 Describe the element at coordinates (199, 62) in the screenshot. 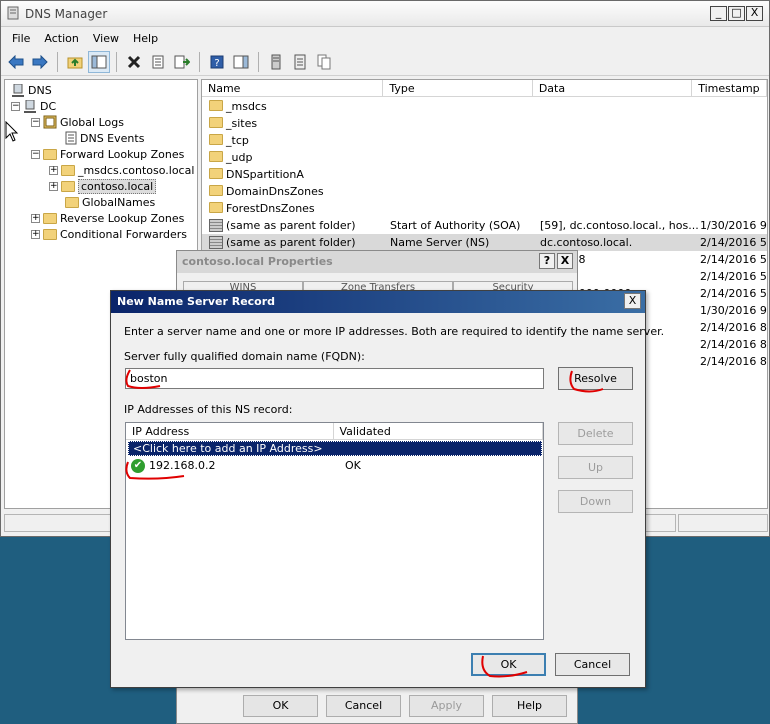

I see `toolbar-separator` at that location.